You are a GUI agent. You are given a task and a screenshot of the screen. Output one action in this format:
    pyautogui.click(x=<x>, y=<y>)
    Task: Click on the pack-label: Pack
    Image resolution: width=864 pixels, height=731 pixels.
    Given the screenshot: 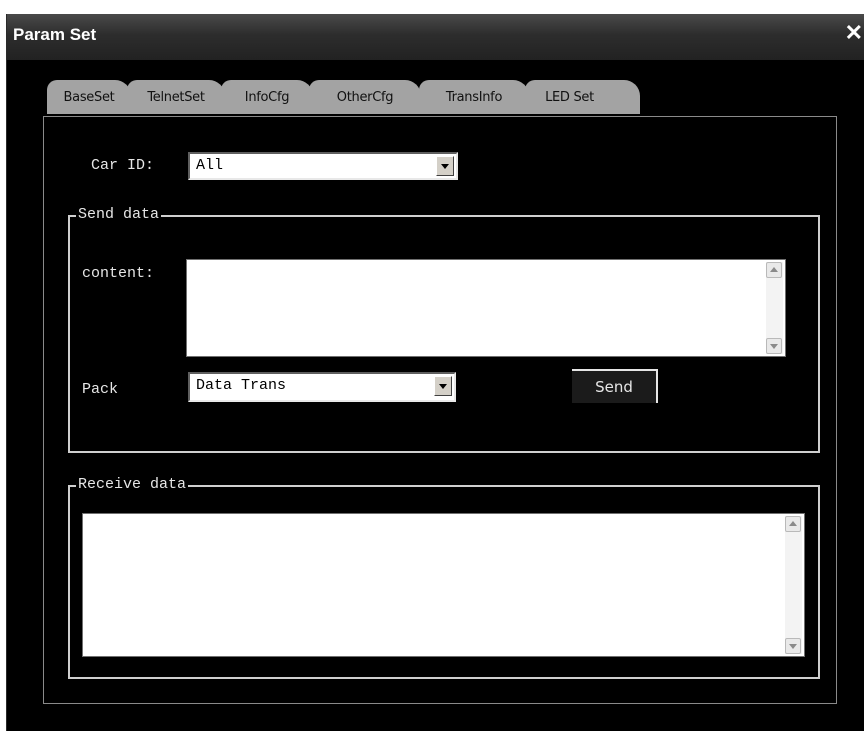 What is the action you would take?
    pyautogui.click(x=100, y=389)
    